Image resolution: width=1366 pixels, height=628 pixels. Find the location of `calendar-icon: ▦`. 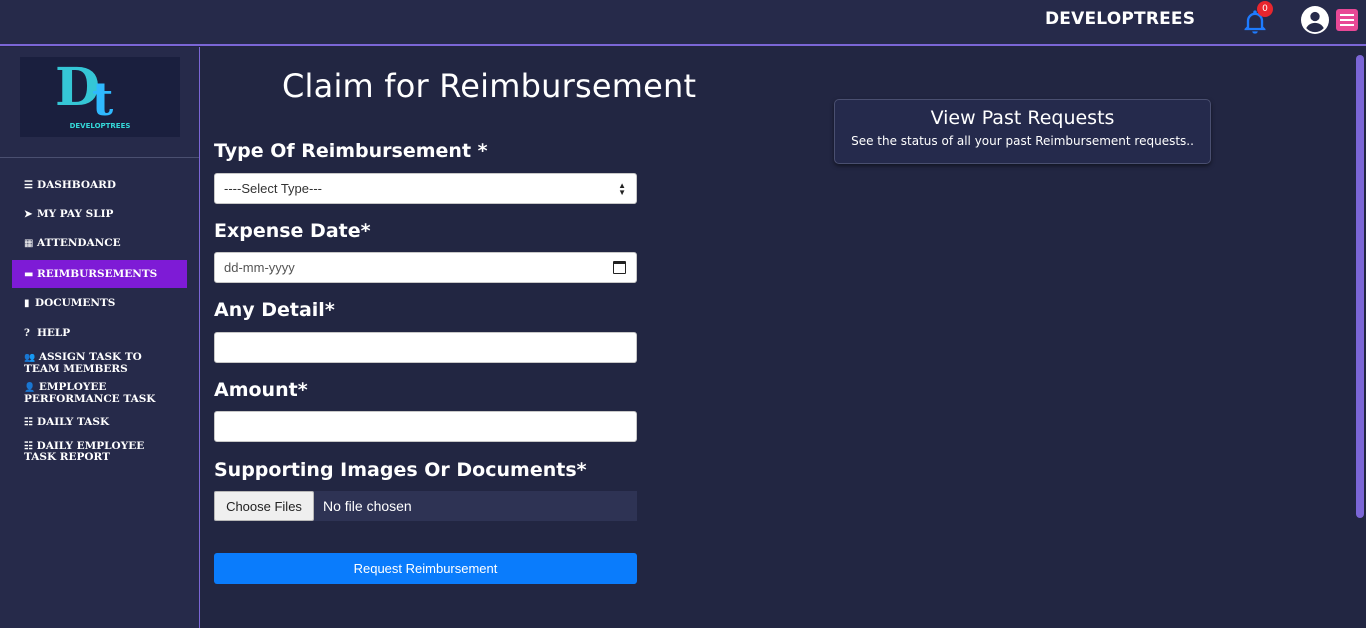

calendar-icon: ▦ is located at coordinates (29, 243).